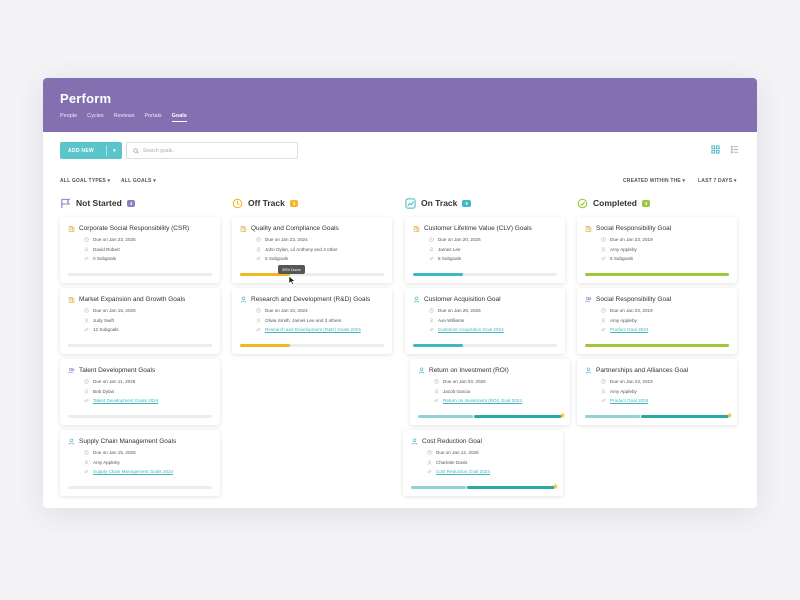 The width and height of the screenshot is (800, 600). I want to click on goal-type-filter: ALL GOAL TYPES ▾, so click(85, 181).